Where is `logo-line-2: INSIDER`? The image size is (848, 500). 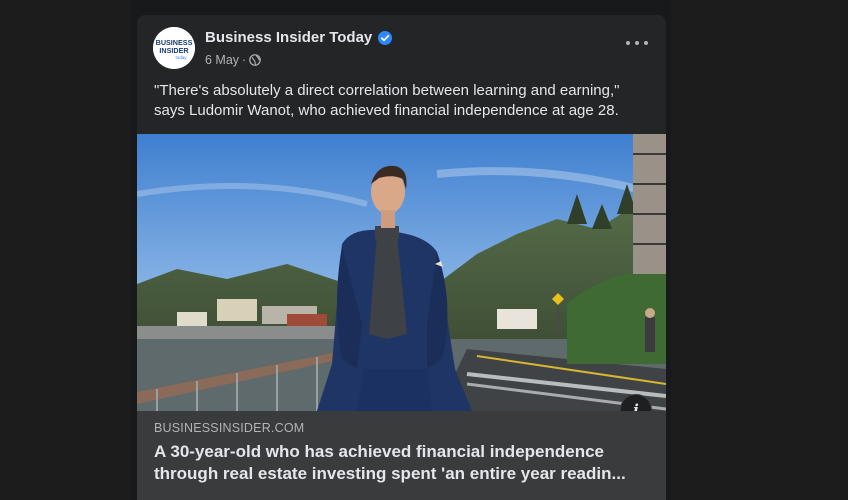 logo-line-2: INSIDER is located at coordinates (174, 50).